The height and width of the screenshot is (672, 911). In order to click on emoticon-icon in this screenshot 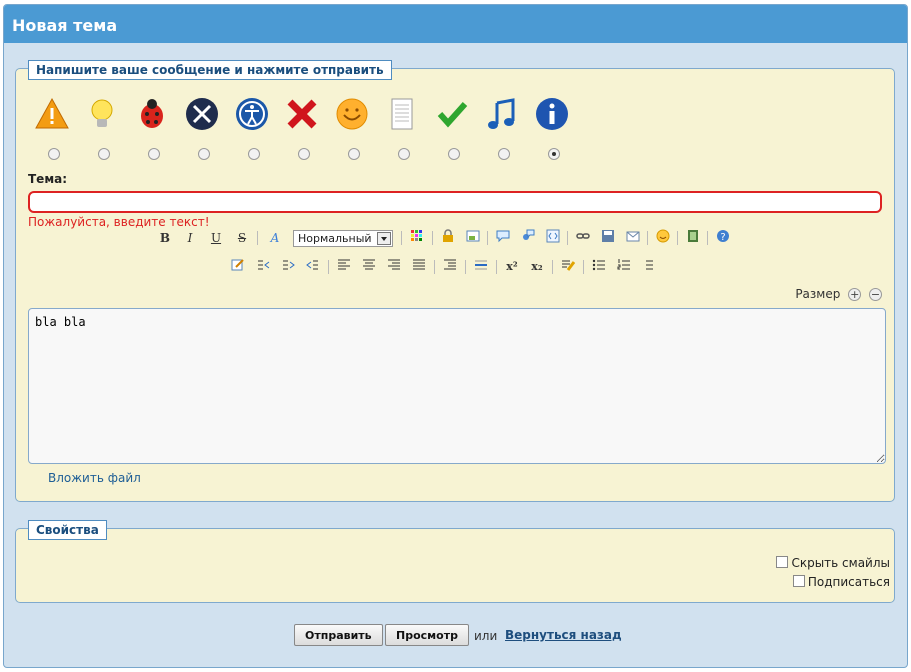, I will do `click(663, 238)`.